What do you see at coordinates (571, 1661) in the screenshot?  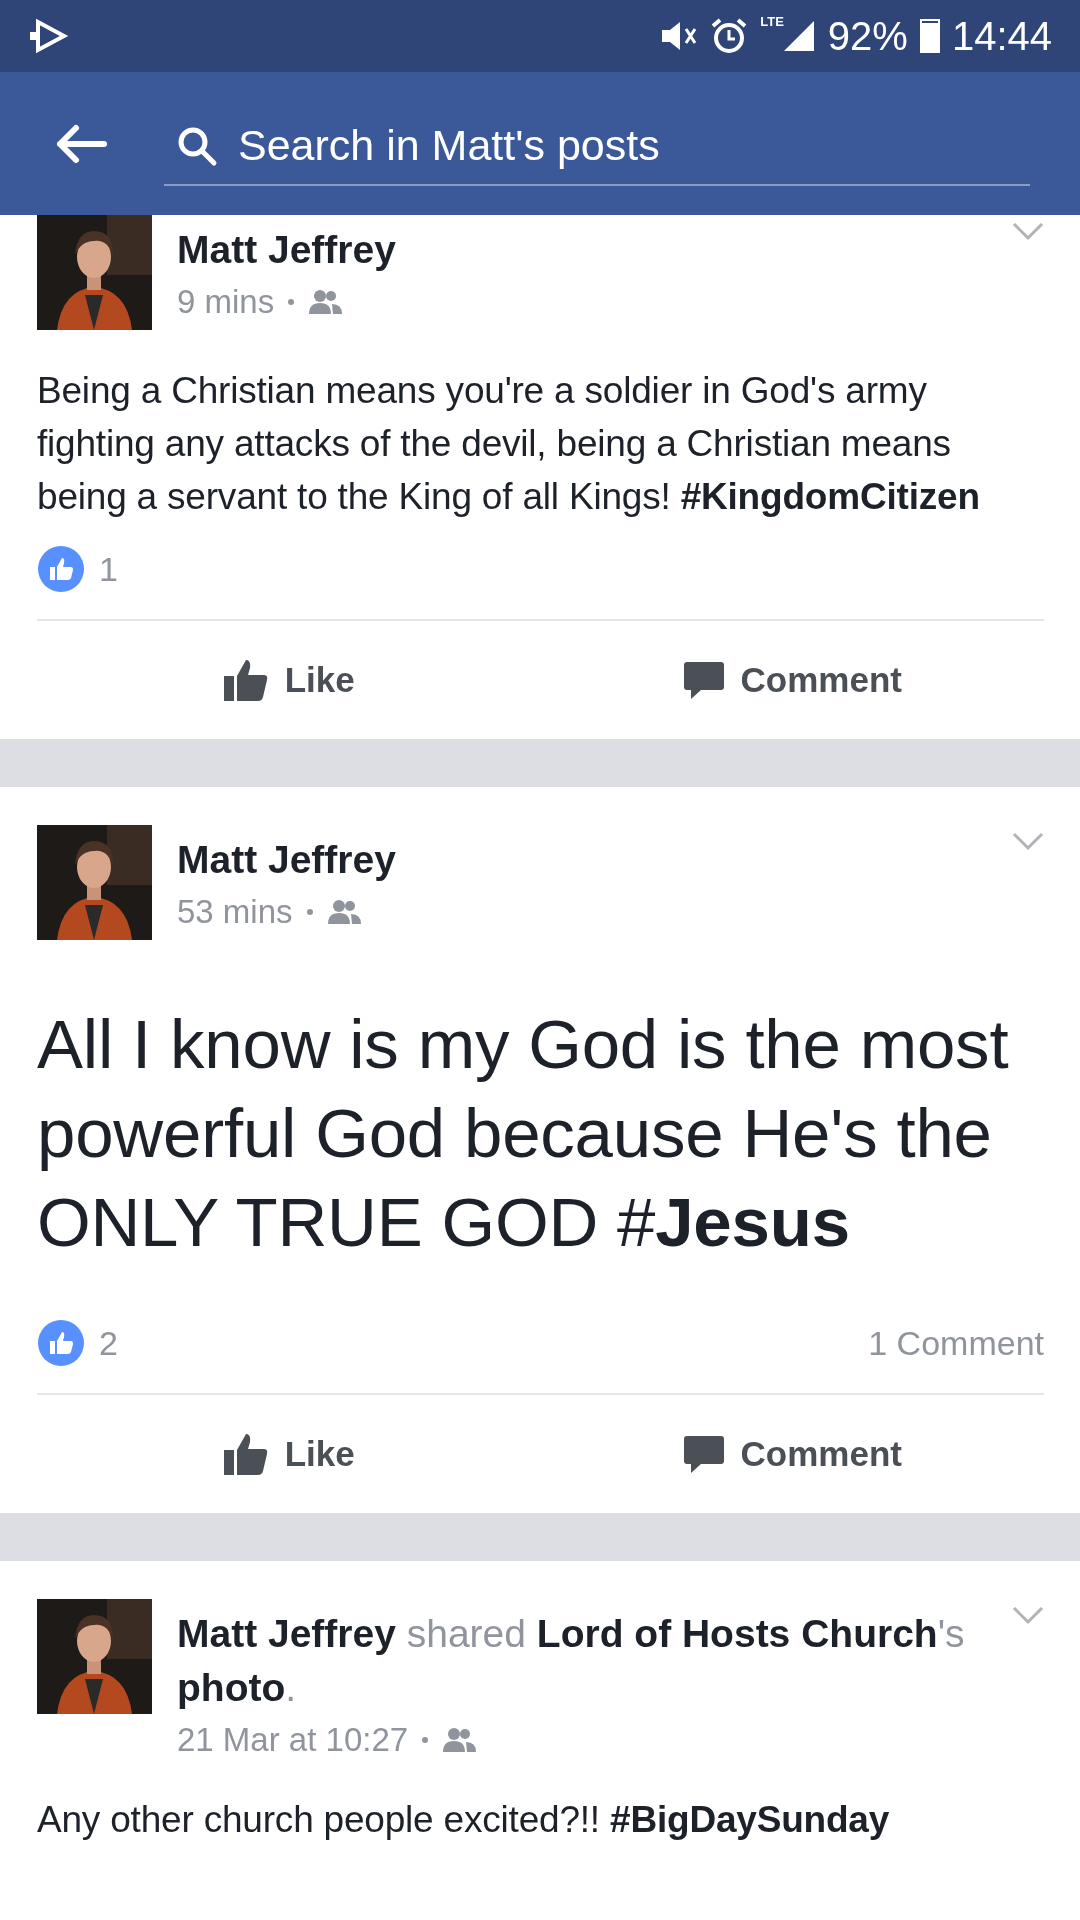 I see `post-headline: Matt Jeffrey shared Lord of Hosts Church's photo.` at bounding box center [571, 1661].